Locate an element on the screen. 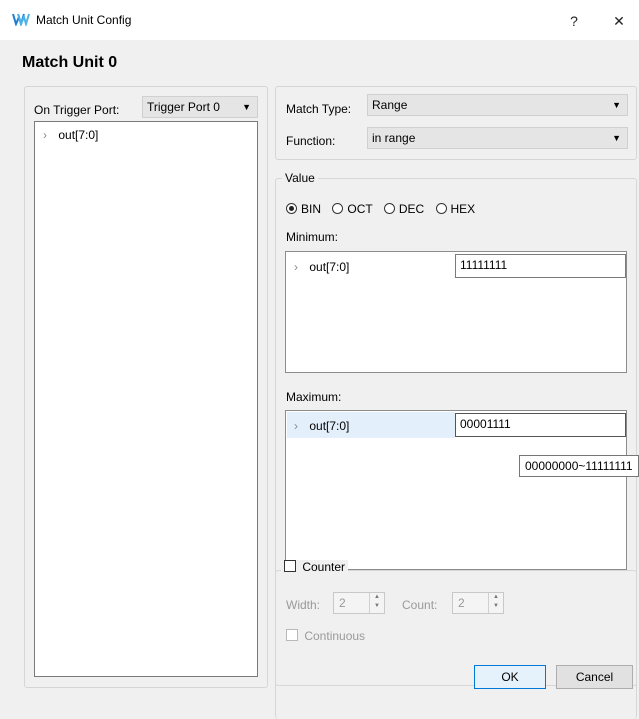 Image resolution: width=639 pixels, height=719 pixels. radio-oct-label: OCT is located at coordinates (360, 209).